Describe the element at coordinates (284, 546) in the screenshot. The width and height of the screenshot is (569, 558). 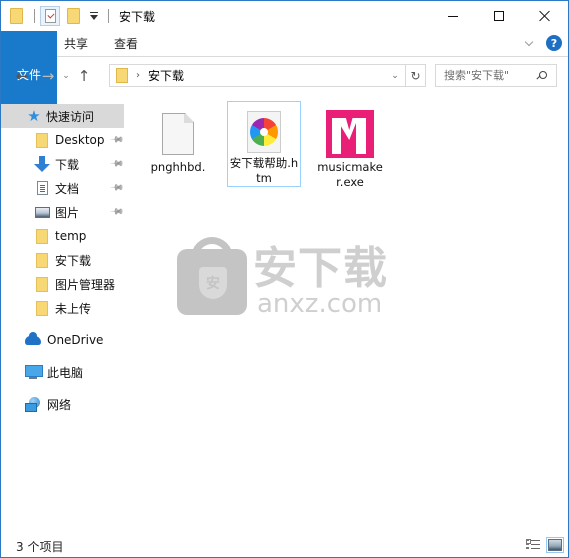
I see `status-bar: 3 个项目` at that location.